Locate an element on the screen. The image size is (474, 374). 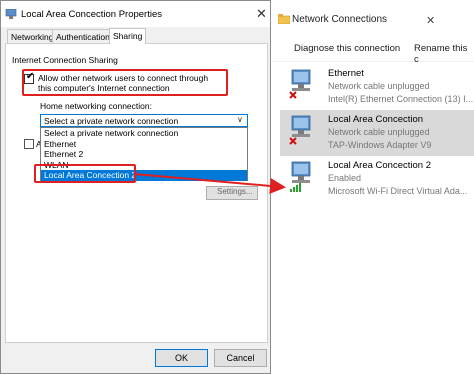
dialog-titlebar: Local Area Concection Properties ✕ is located at coordinates (135, 14).